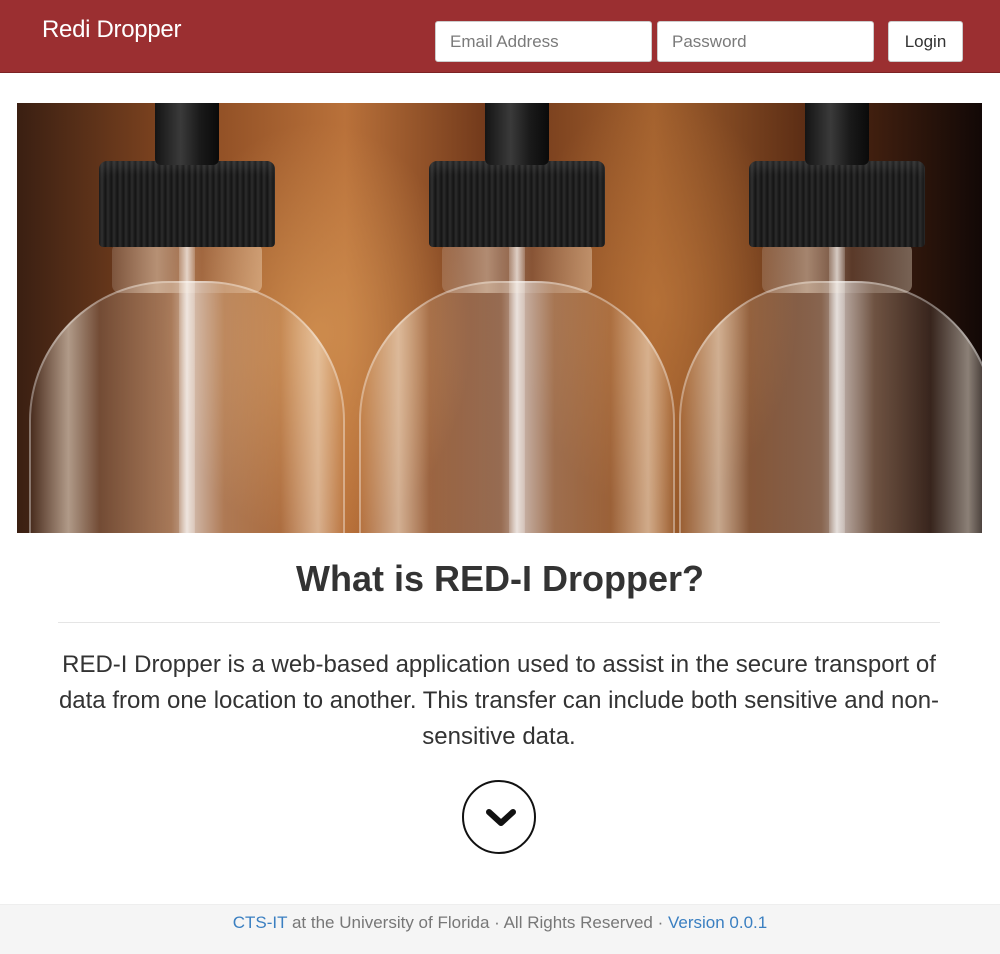  What do you see at coordinates (499, 578) in the screenshot?
I see `page-heading: What is RED-I Dropper?` at bounding box center [499, 578].